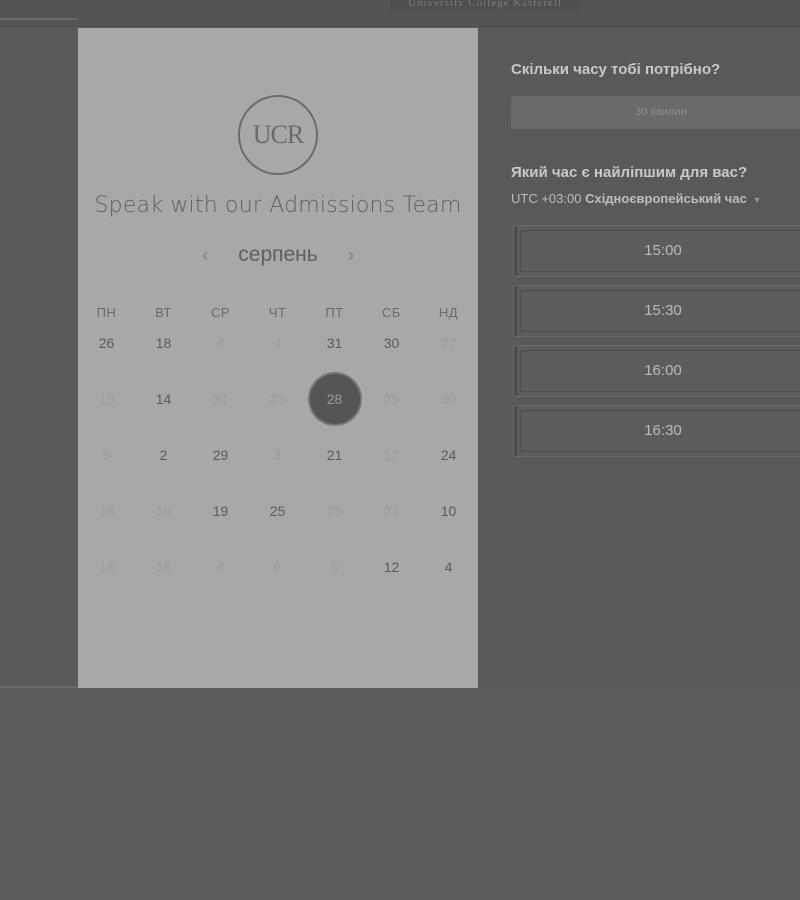 This screenshot has height=900, width=800. What do you see at coordinates (757, 200) in the screenshot?
I see `chevron-down-icon: ▾` at bounding box center [757, 200].